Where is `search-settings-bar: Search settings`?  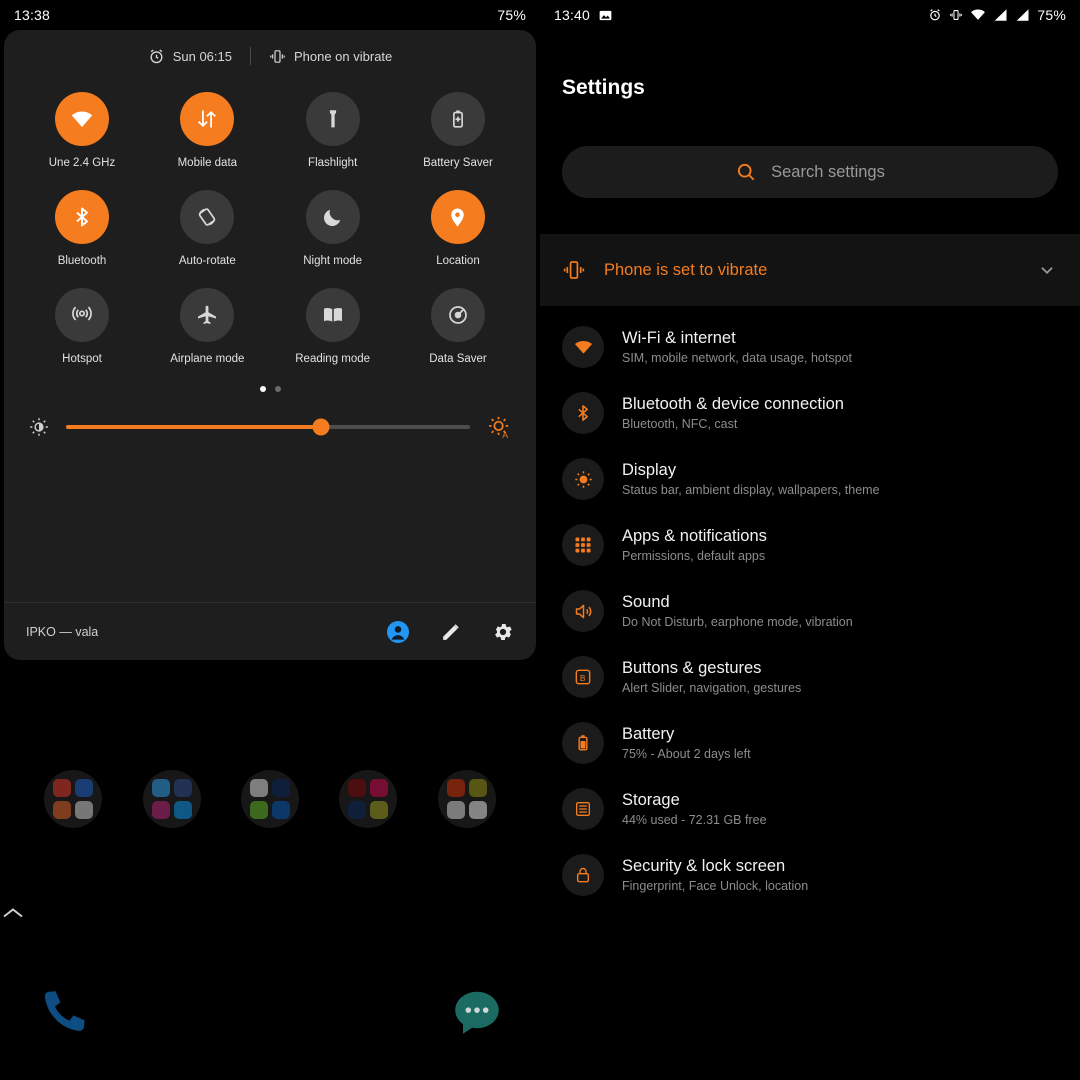 search-settings-bar: Search settings is located at coordinates (810, 172).